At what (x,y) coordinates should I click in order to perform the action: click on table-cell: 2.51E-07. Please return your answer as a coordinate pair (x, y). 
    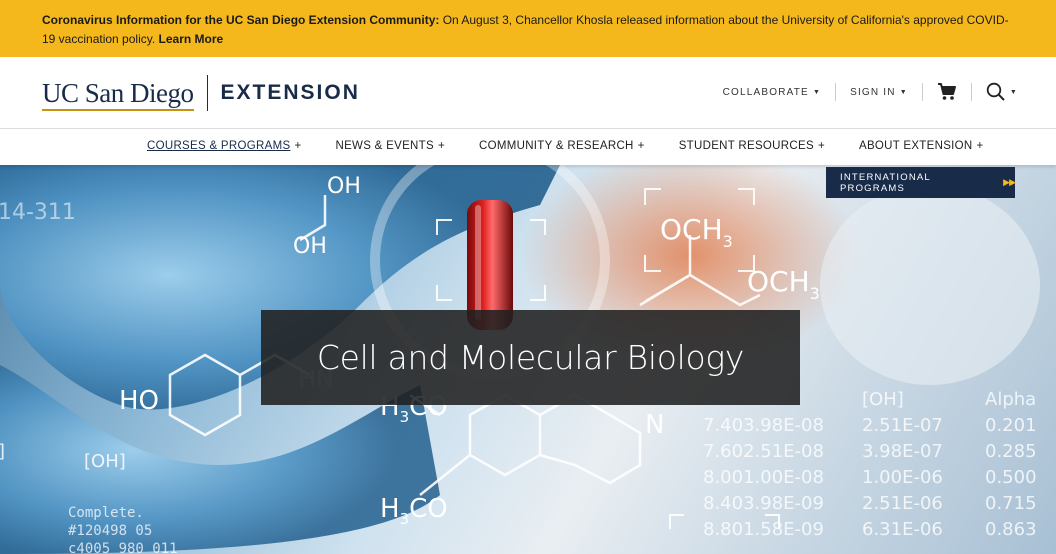
    Looking at the image, I should click on (902, 425).